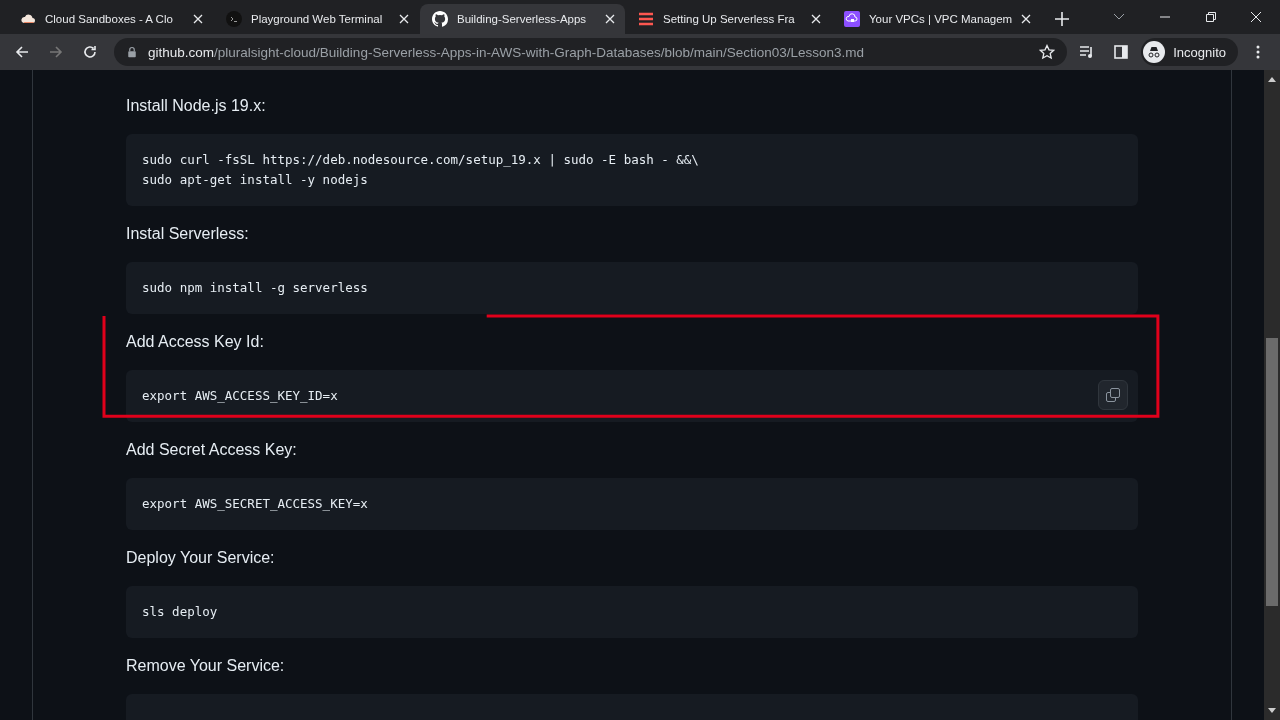 This screenshot has width=1280, height=720. I want to click on browser-tab: Setting Up Serverless Fra, so click(728, 19).